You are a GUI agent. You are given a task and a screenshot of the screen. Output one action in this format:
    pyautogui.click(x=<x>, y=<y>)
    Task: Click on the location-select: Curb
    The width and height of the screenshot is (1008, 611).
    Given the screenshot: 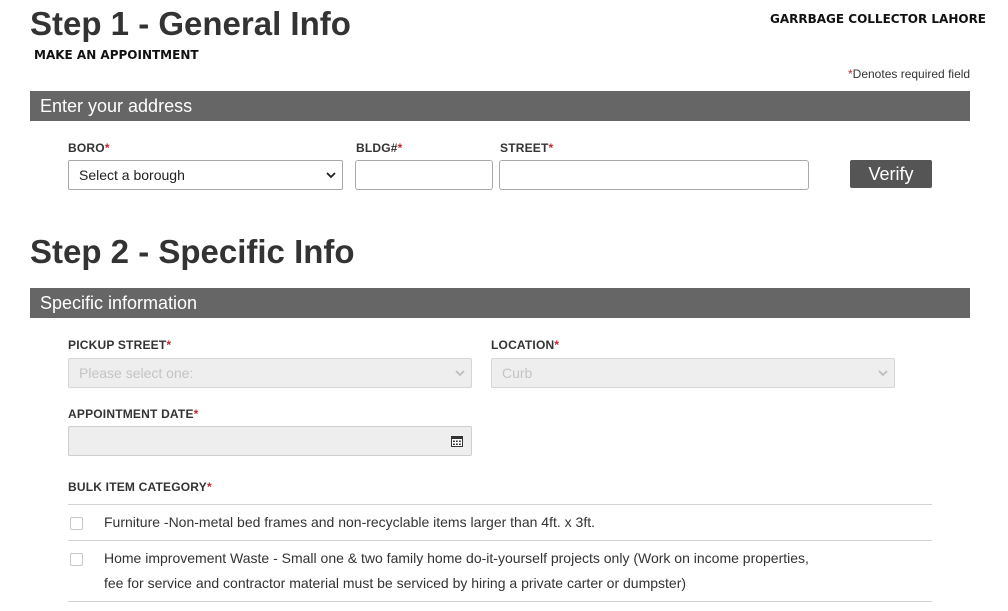 What is the action you would take?
    pyautogui.click(x=693, y=373)
    